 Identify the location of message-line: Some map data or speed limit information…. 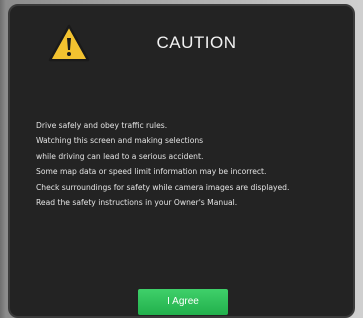
(151, 172).